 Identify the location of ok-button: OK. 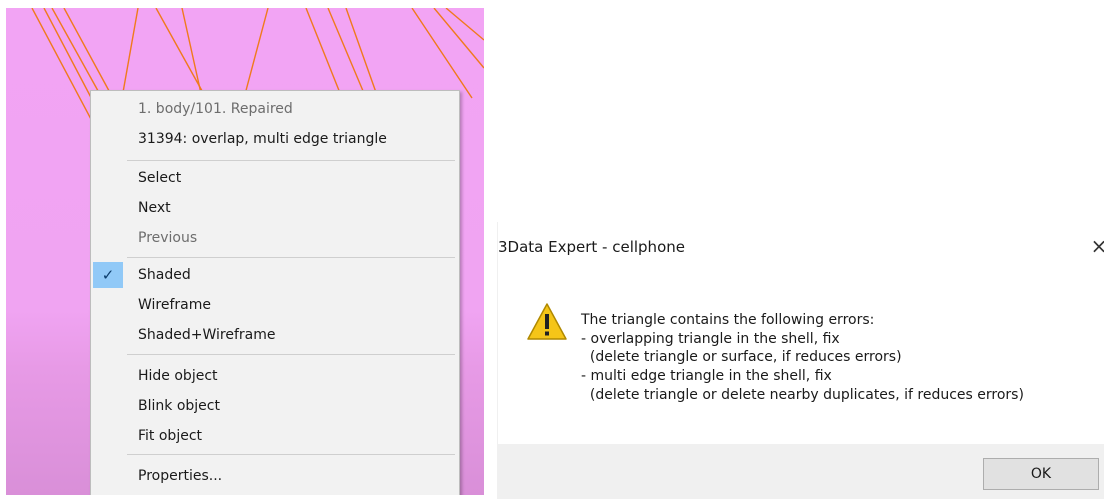
(1041, 474).